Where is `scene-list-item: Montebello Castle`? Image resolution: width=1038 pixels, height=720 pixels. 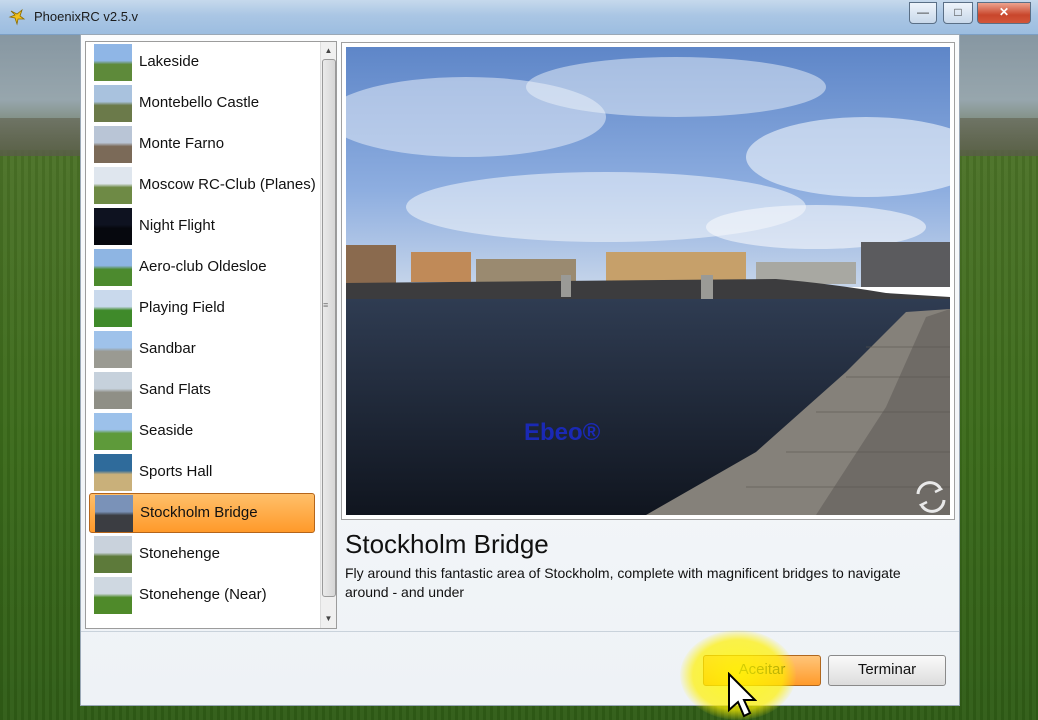
scene-list-item: Montebello Castle is located at coordinates (199, 103).